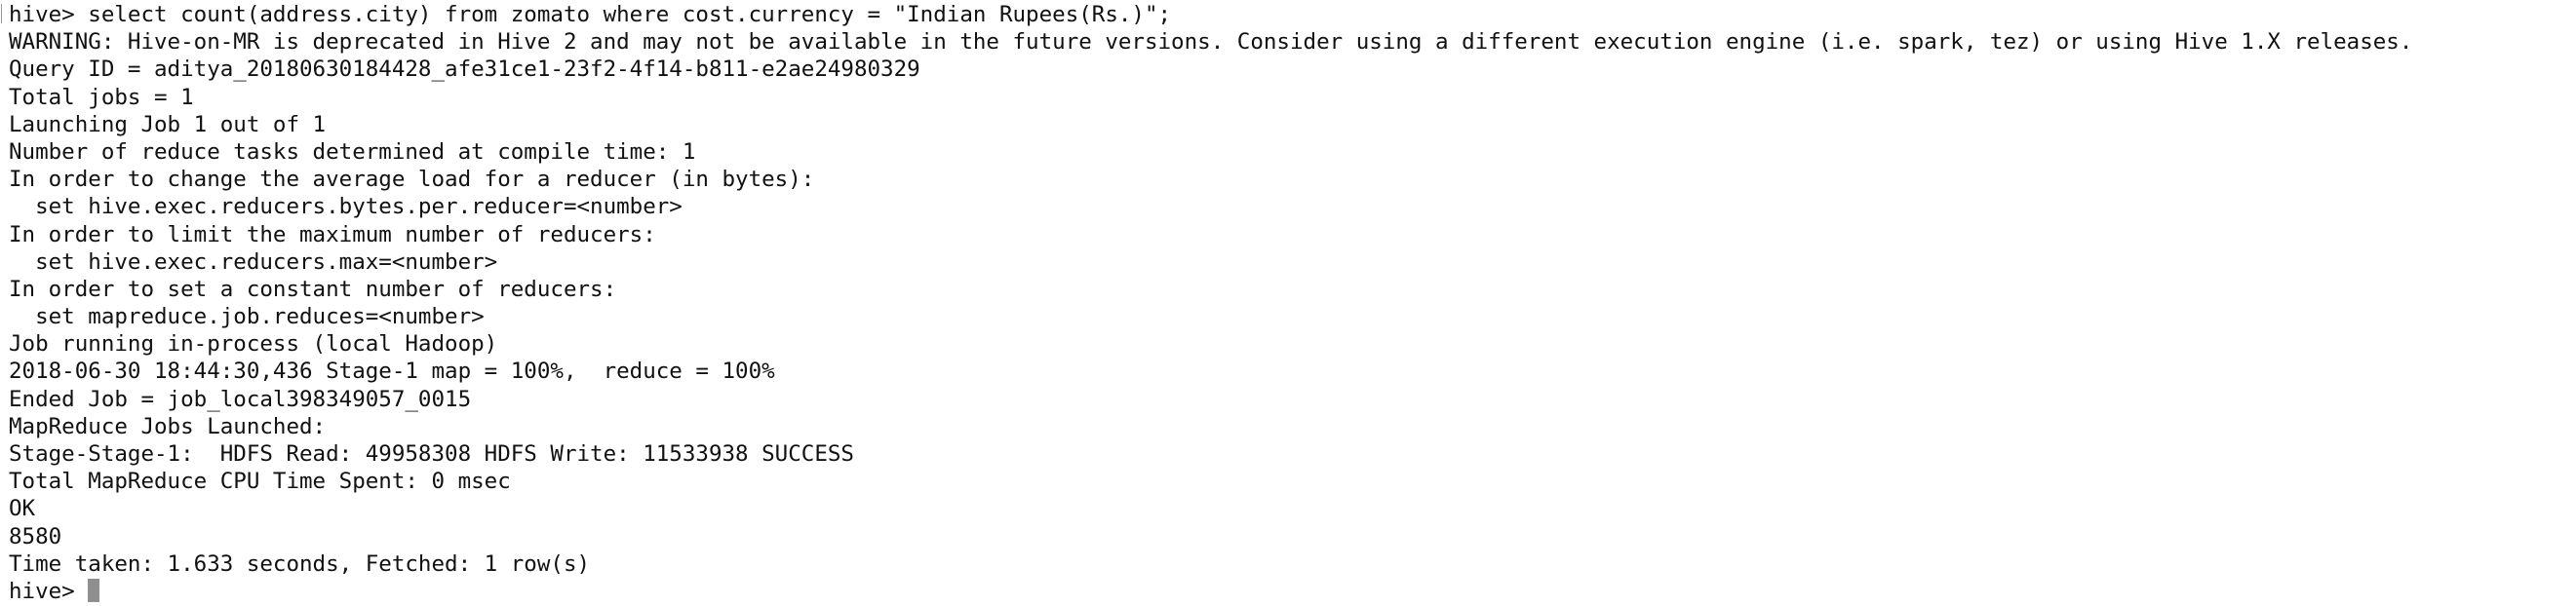 The width and height of the screenshot is (2576, 606). Describe the element at coordinates (253, 345) in the screenshot. I see `job-running-line: Job running in-process (local Hadoop)` at that location.